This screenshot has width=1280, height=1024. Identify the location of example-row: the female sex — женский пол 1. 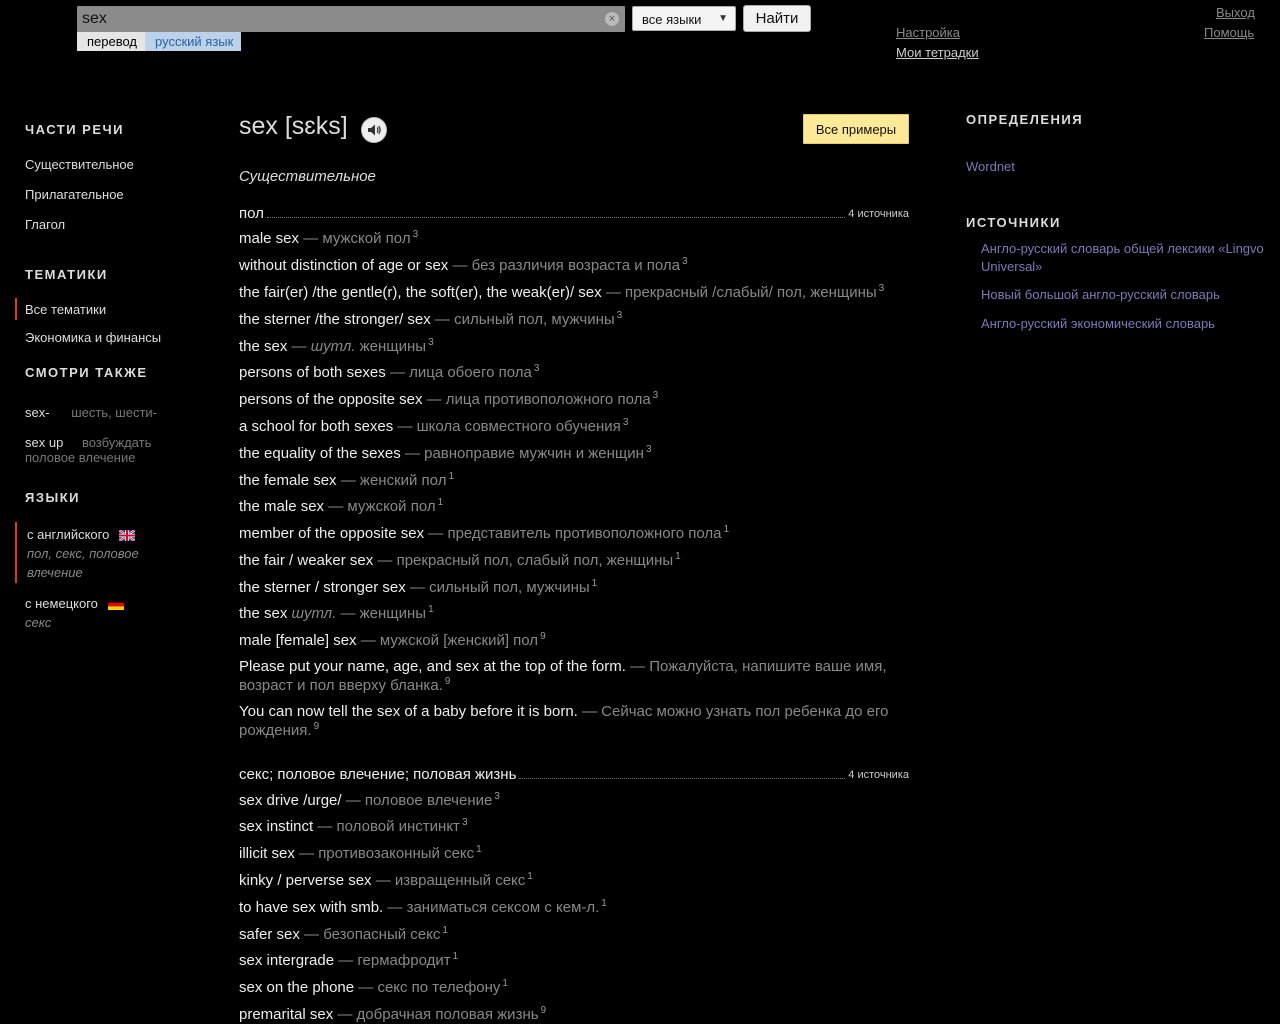
(573, 480).